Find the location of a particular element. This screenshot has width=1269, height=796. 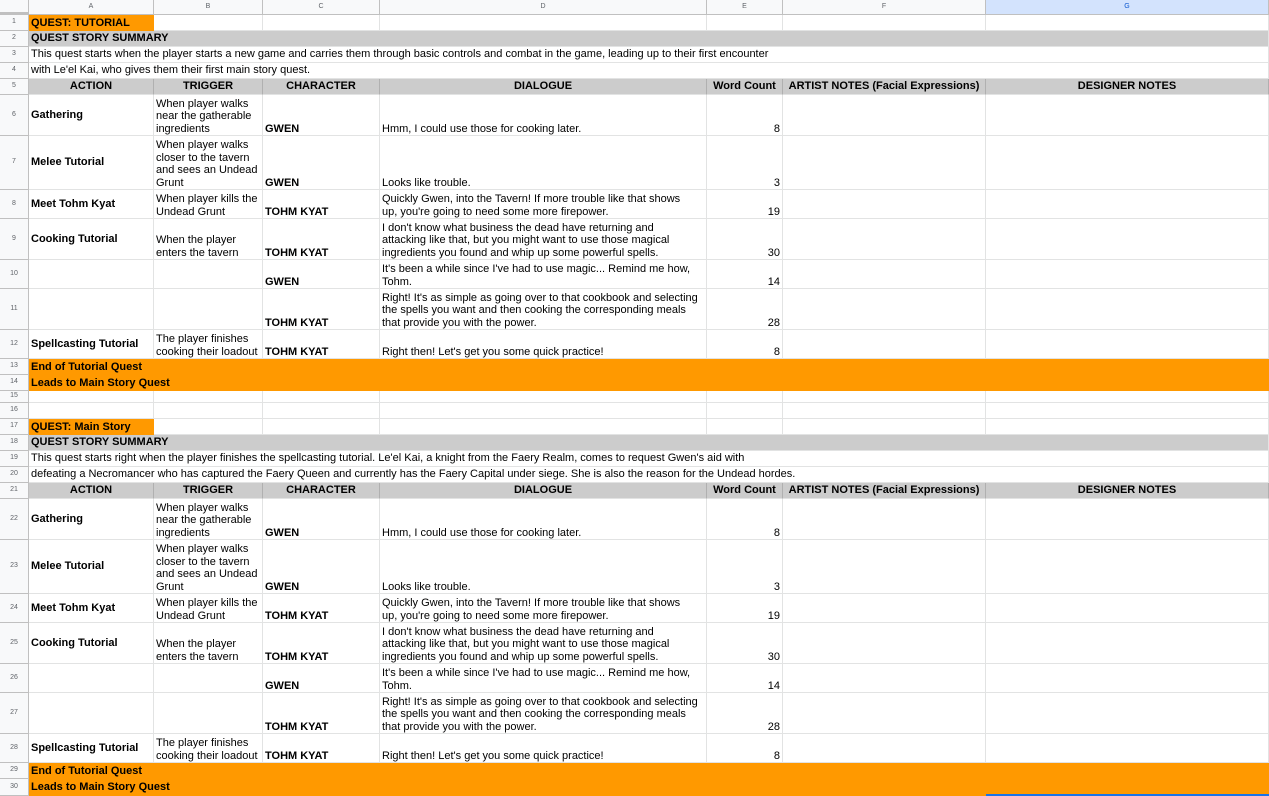

row-number: 27 is located at coordinates (14, 713).